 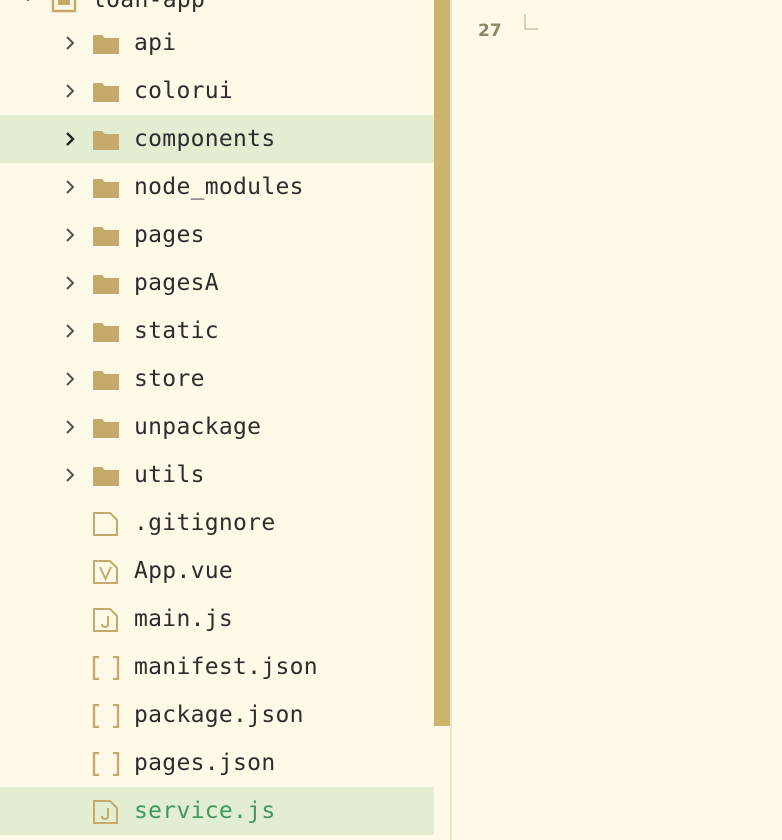 I want to click on tree-item-store: store, so click(x=217, y=379).